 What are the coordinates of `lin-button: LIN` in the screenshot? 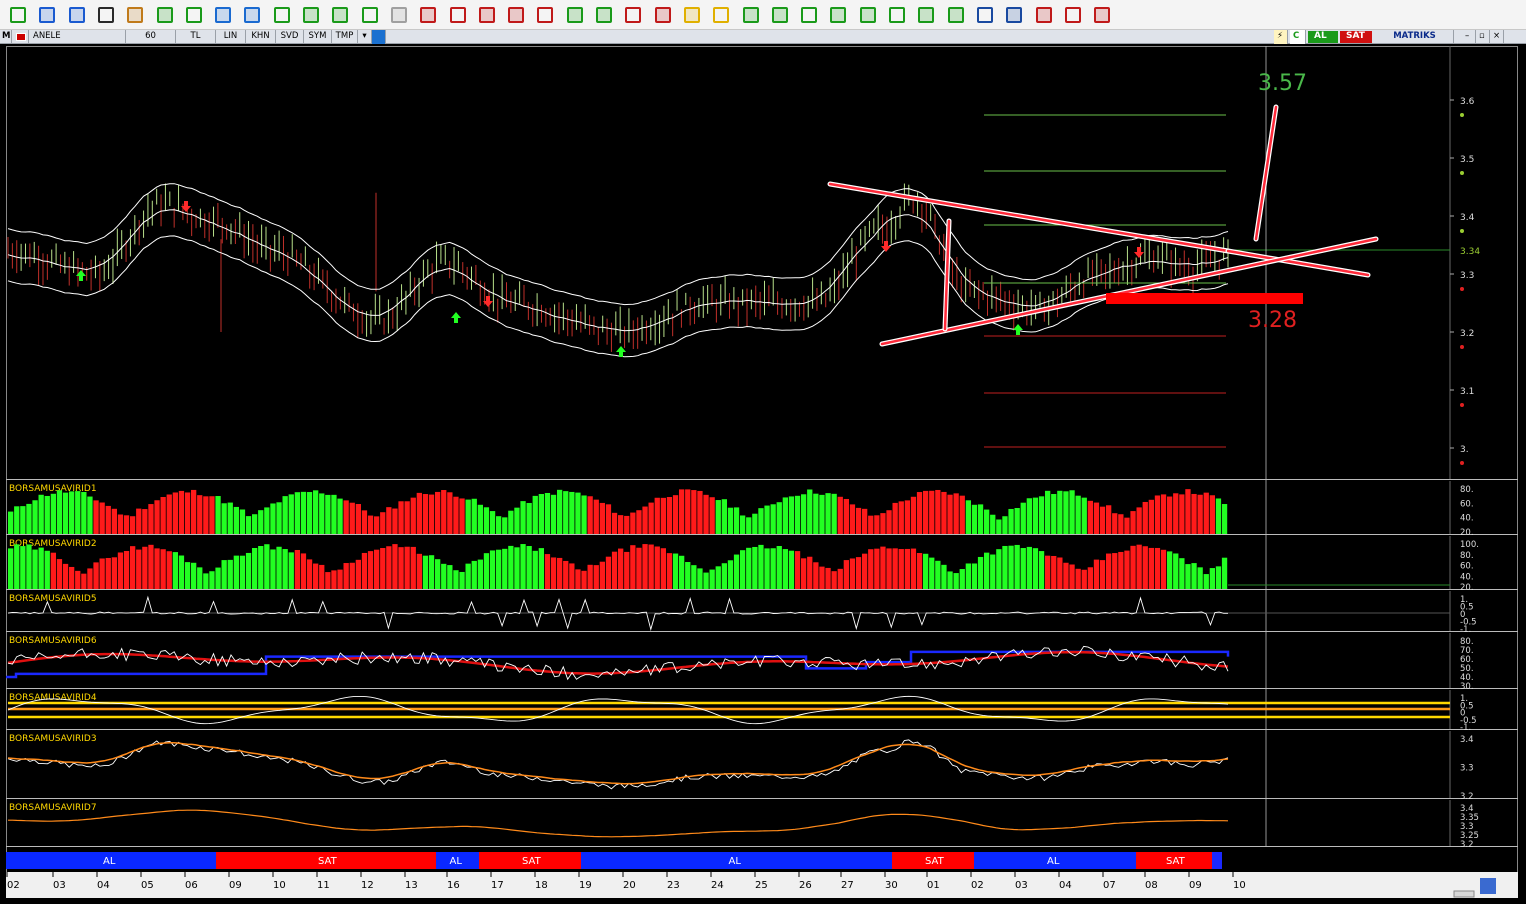 It's located at (231, 37).